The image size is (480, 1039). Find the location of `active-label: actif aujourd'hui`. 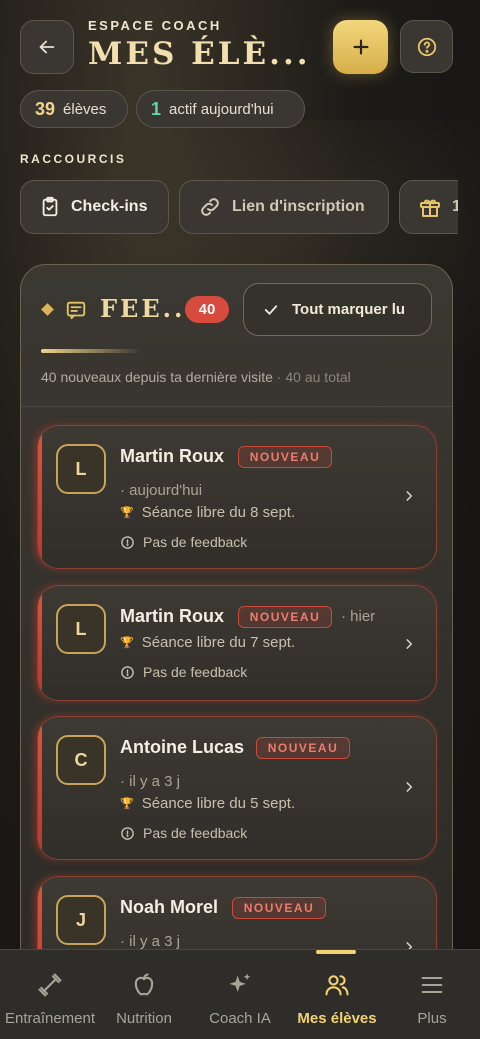

active-label: actif aujourd'hui is located at coordinates (221, 109).